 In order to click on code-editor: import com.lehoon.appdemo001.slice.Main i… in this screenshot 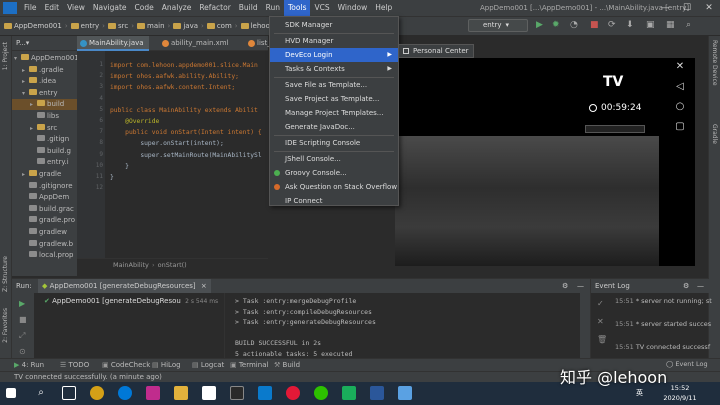, I will do `click(186, 154)`.